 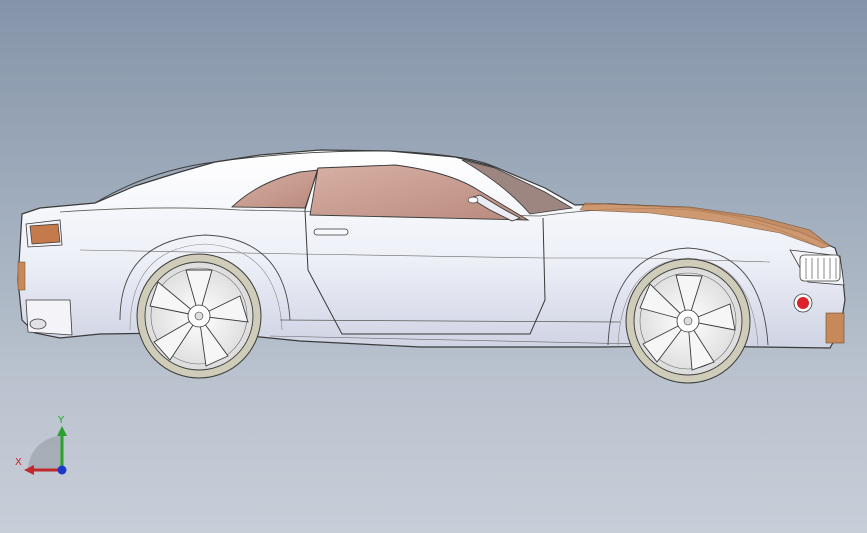 I want to click on front-fog-lamp, so click(x=803, y=303).